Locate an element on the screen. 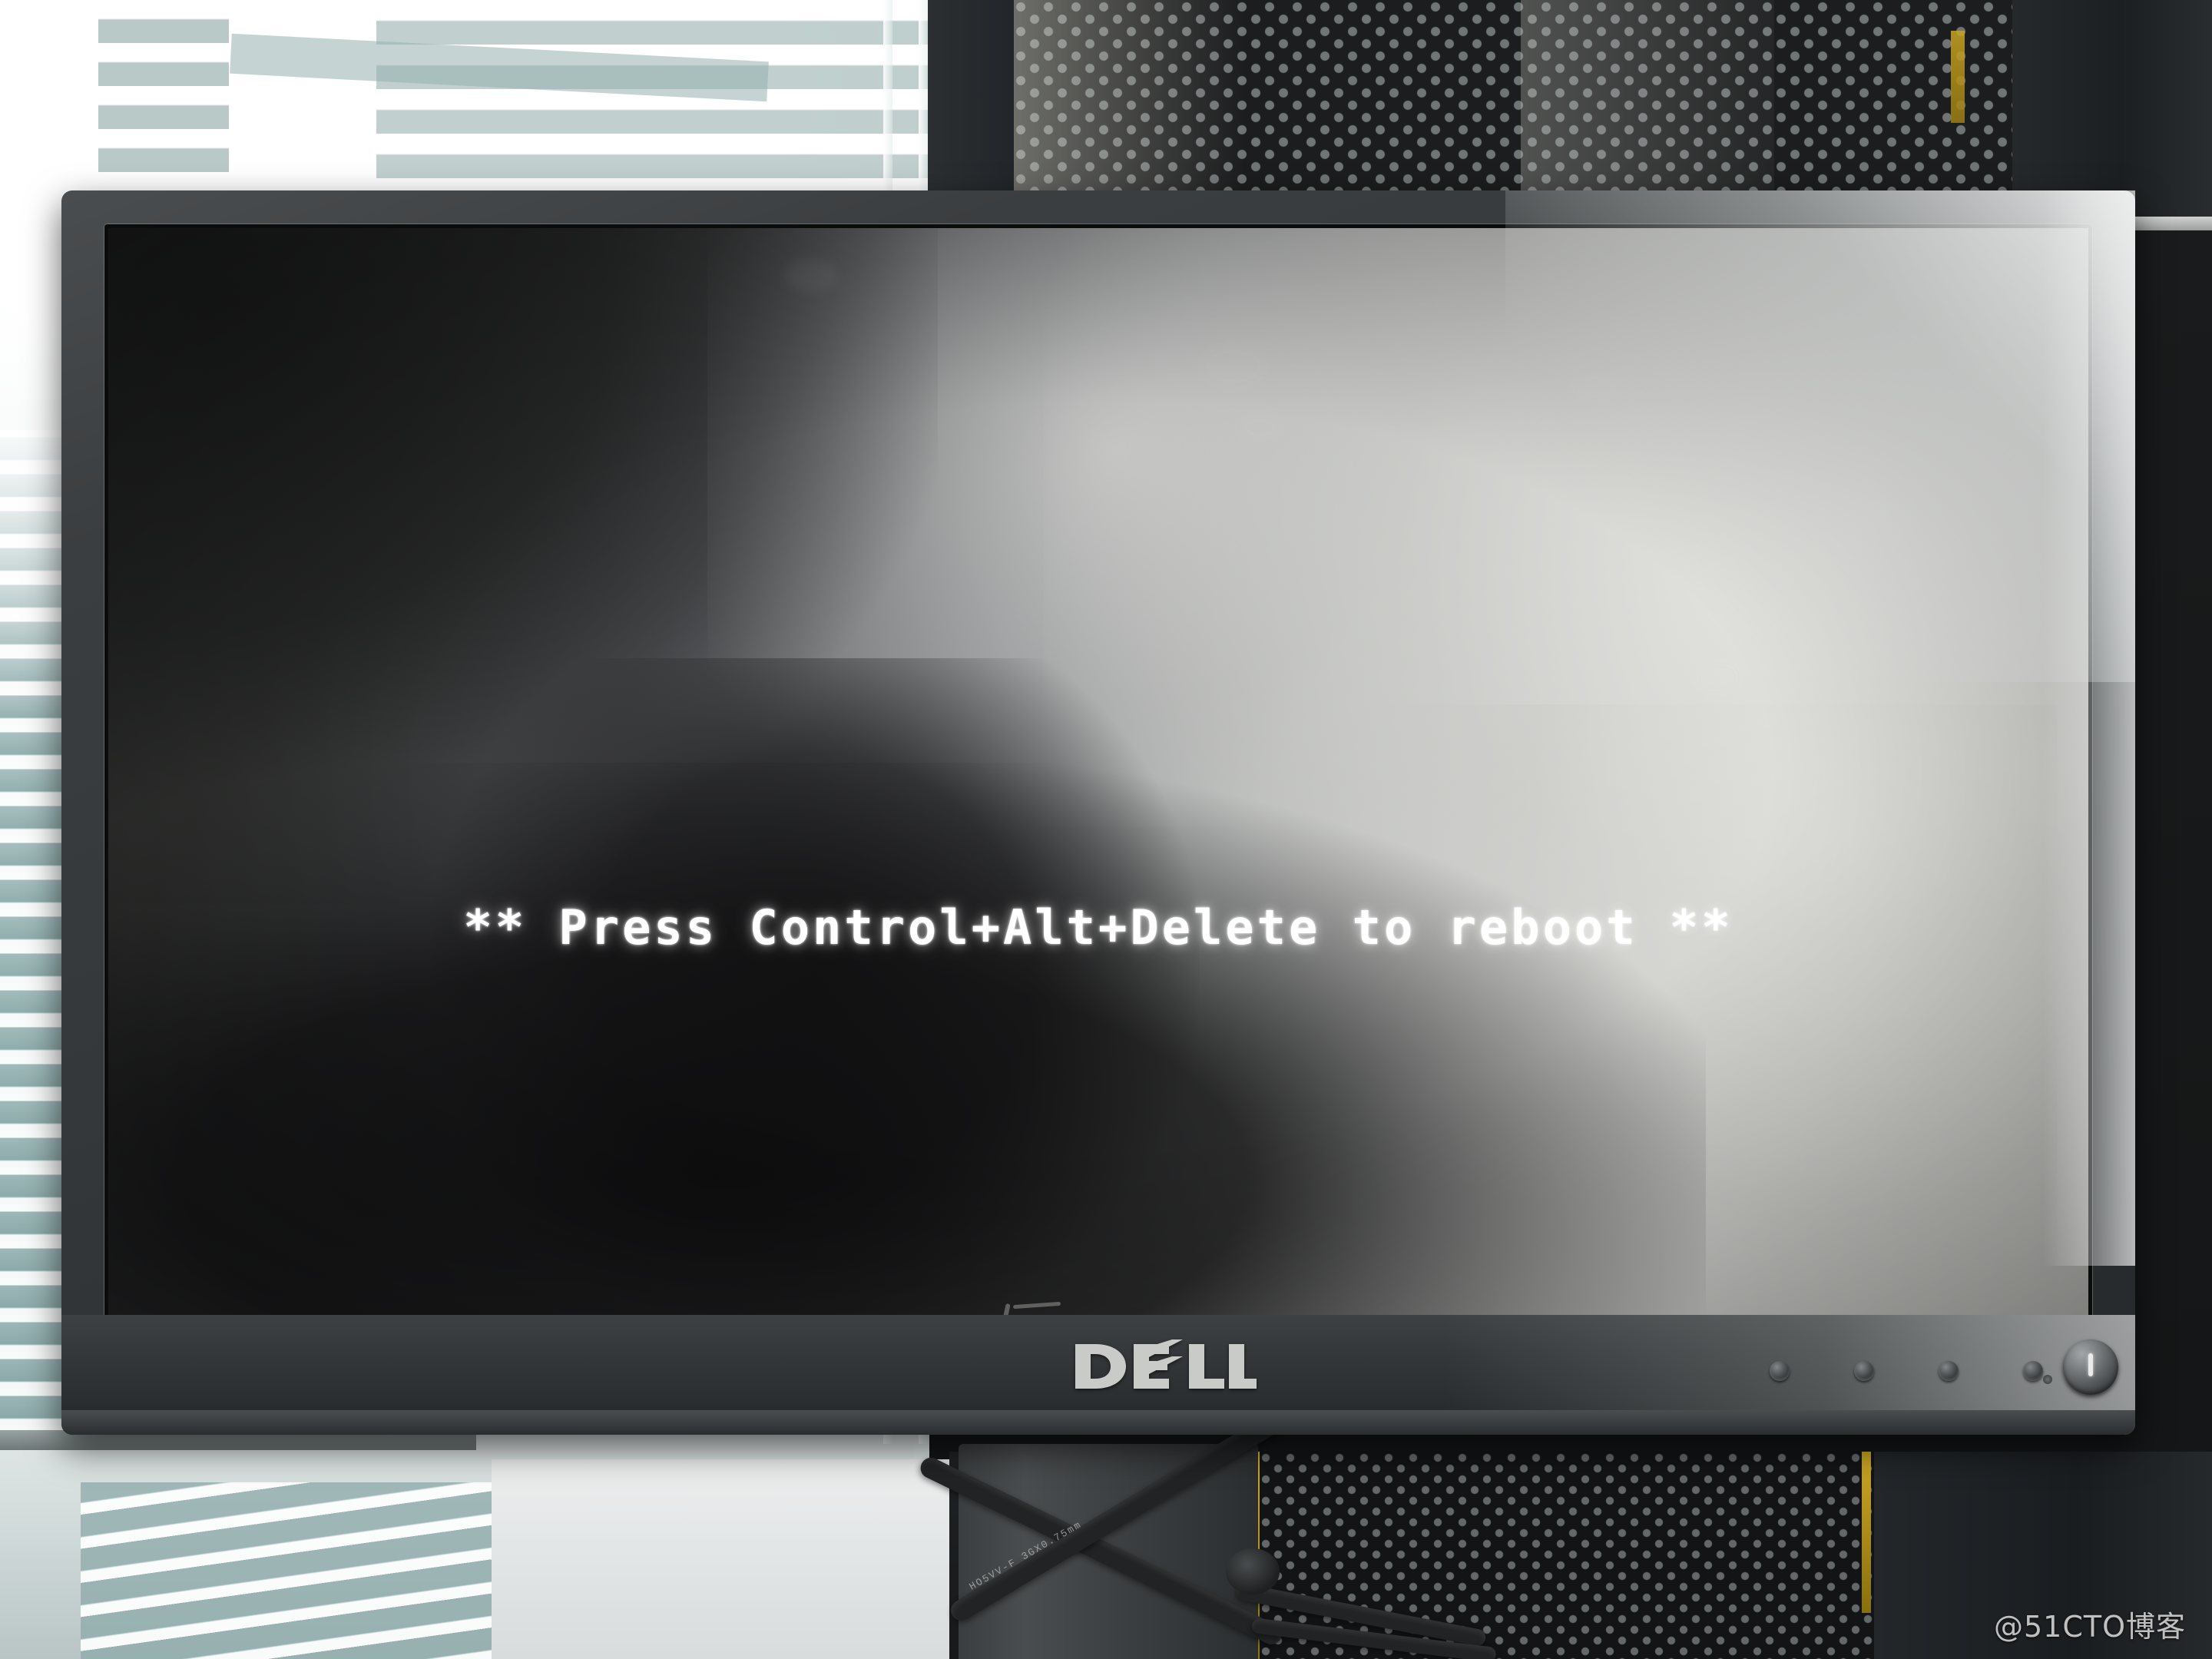  rack-yellow-edge-right is located at coordinates (1867, 1533).